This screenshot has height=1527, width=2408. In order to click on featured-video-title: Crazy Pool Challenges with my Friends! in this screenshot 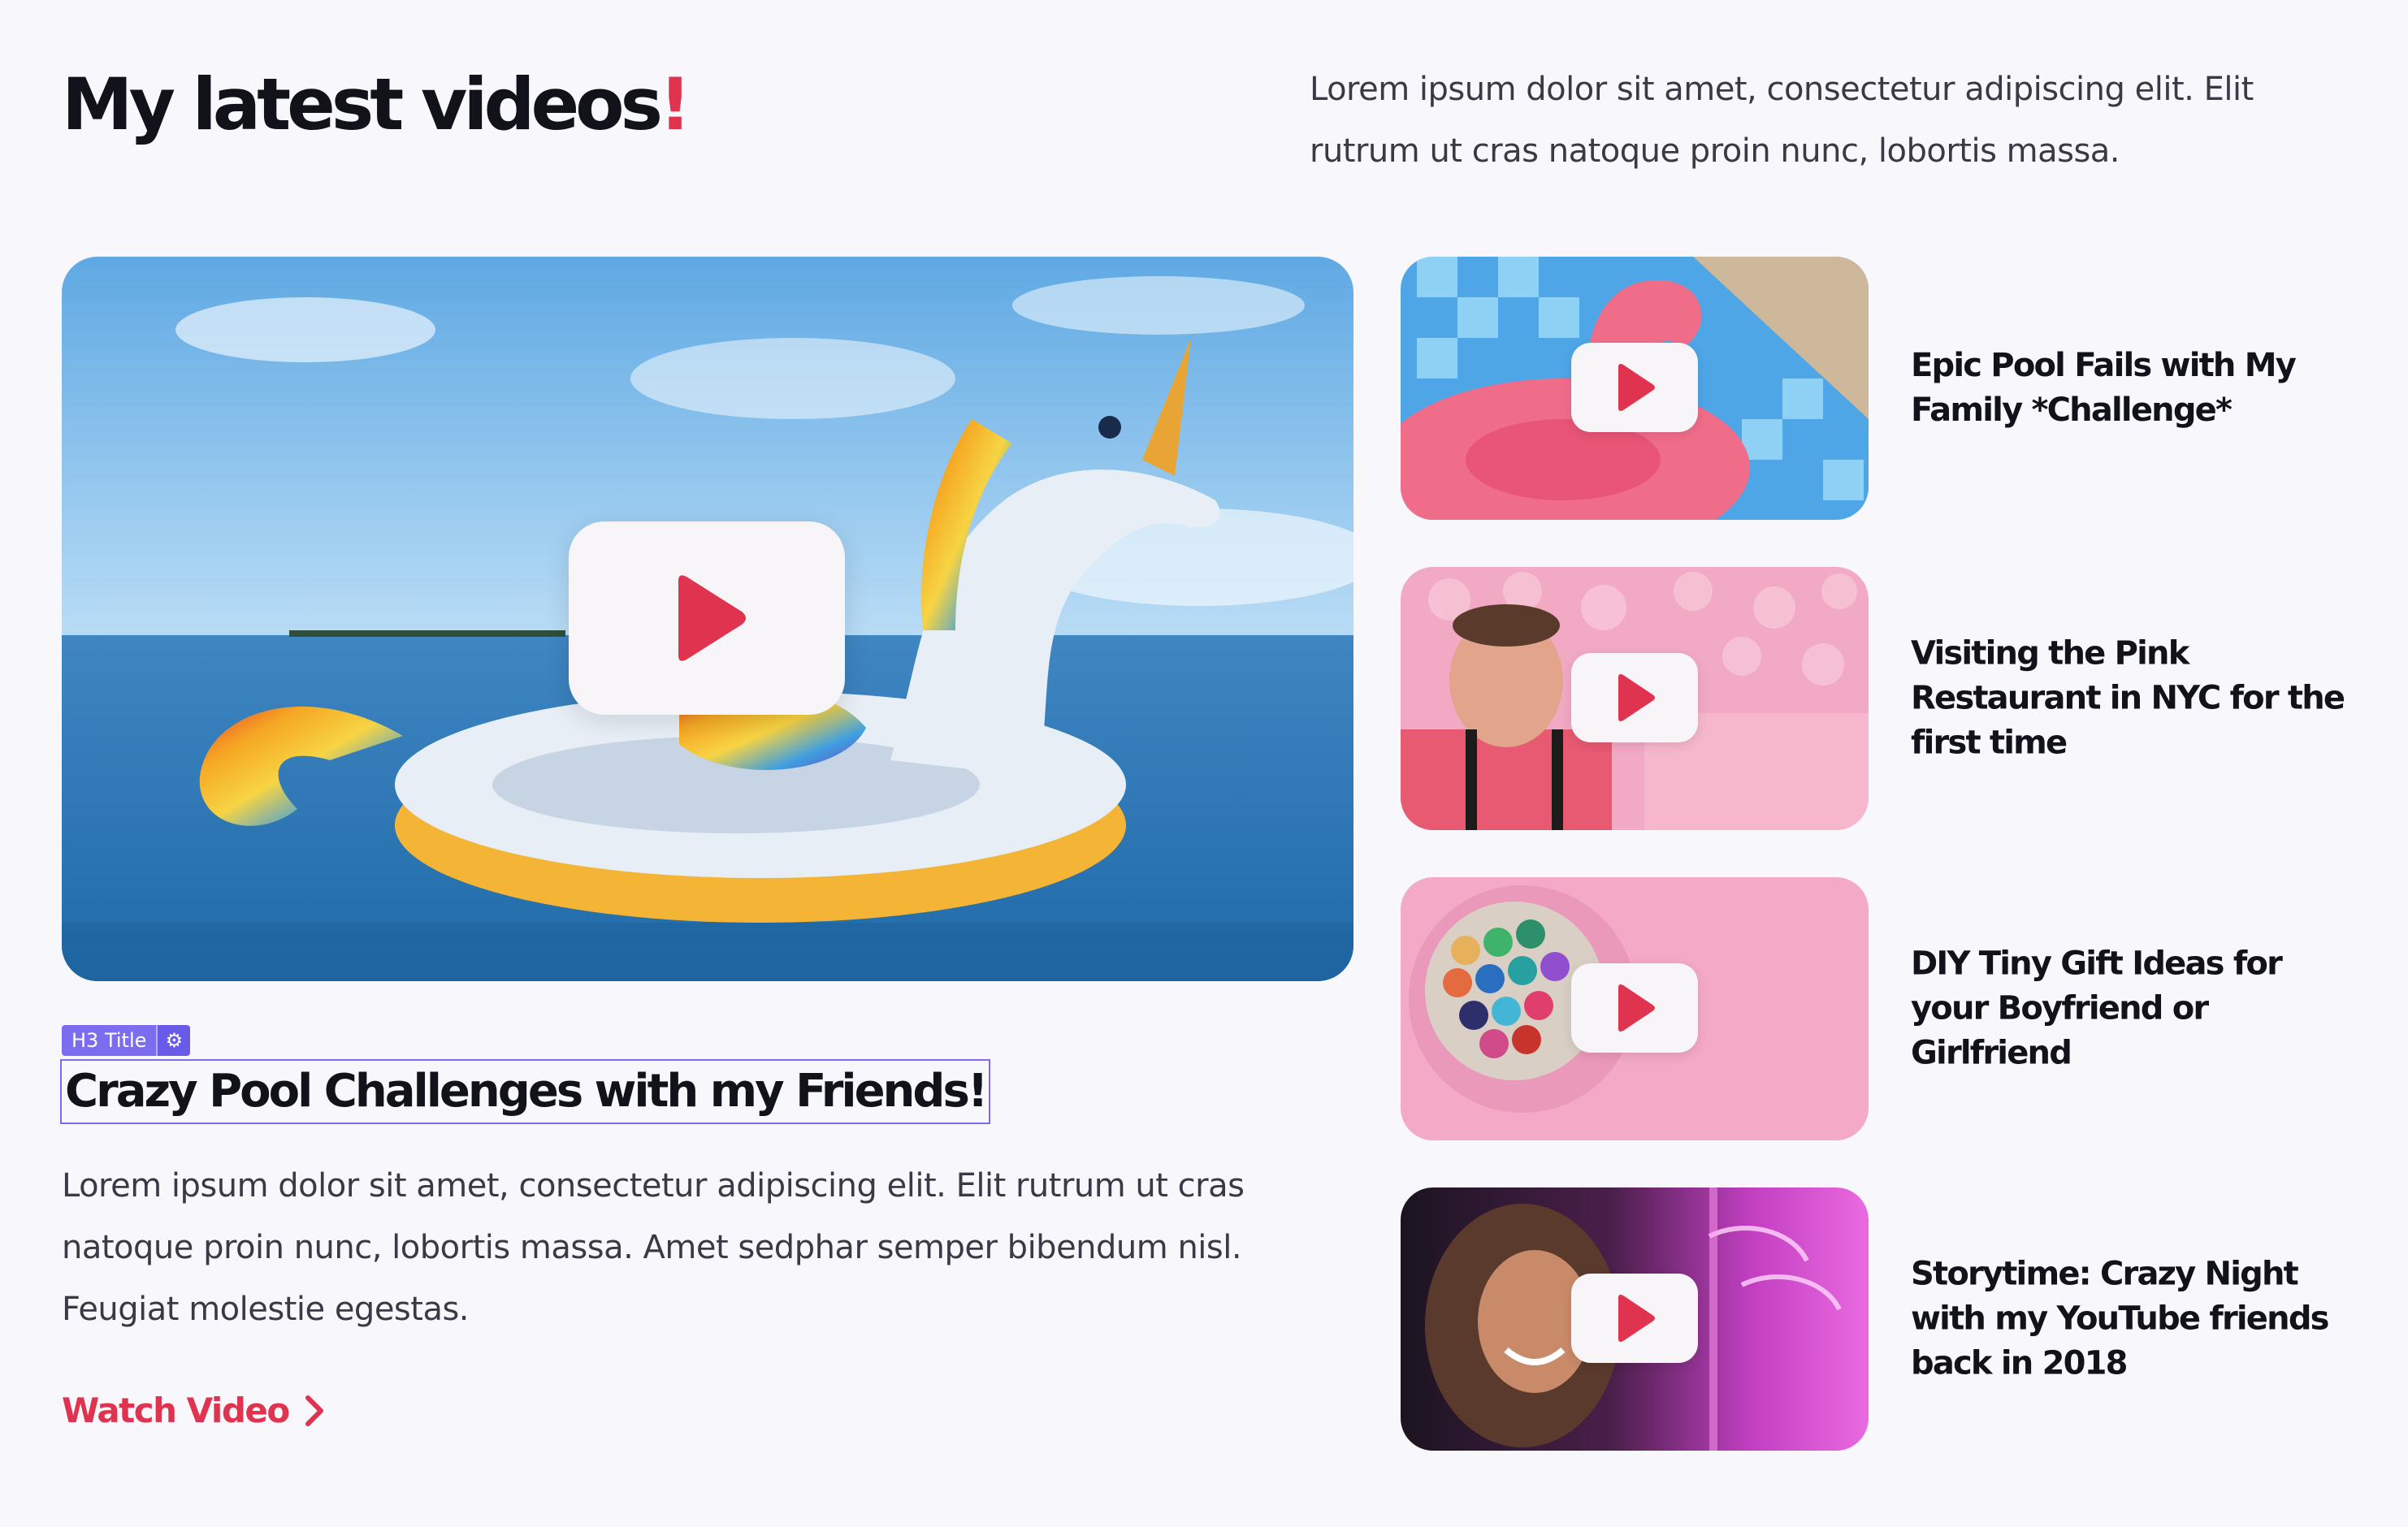, I will do `click(525, 1092)`.